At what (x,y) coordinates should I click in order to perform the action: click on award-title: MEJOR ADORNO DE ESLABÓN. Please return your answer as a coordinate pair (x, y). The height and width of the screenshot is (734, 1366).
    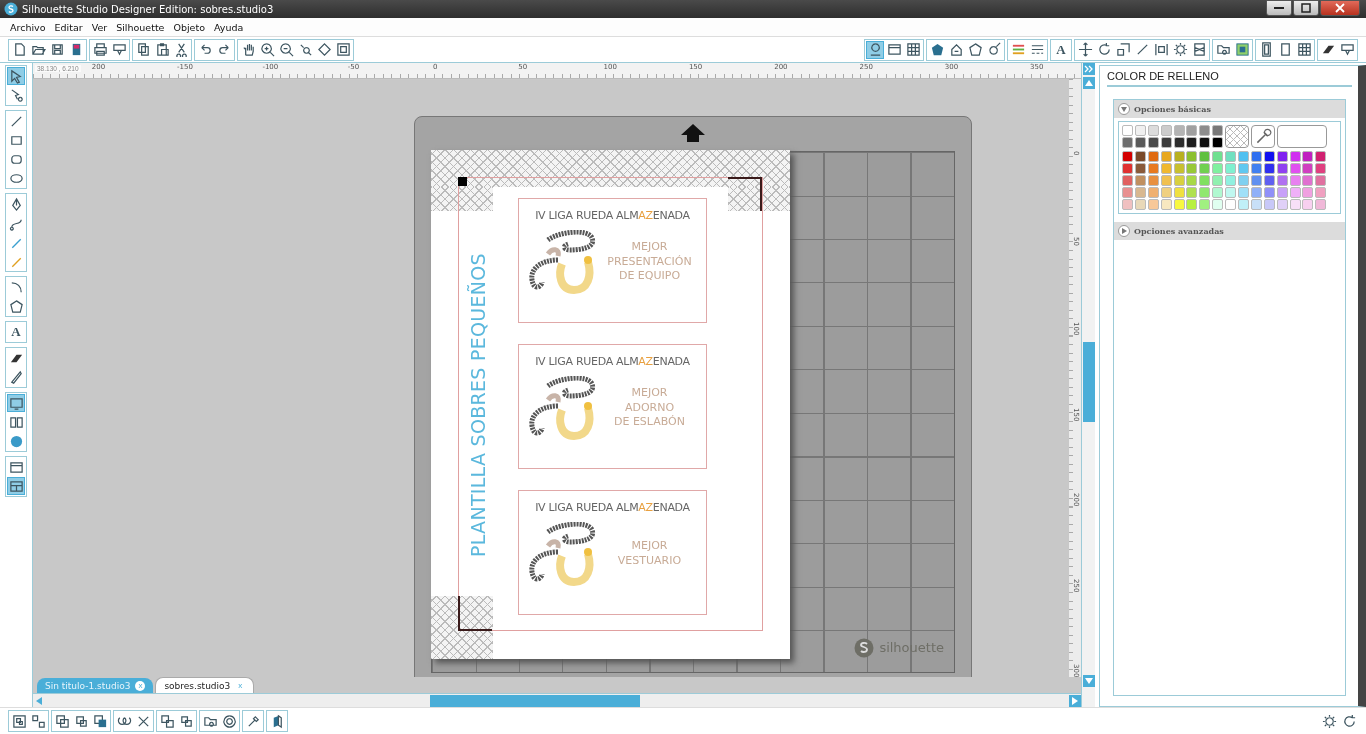
    Looking at the image, I should click on (649, 408).